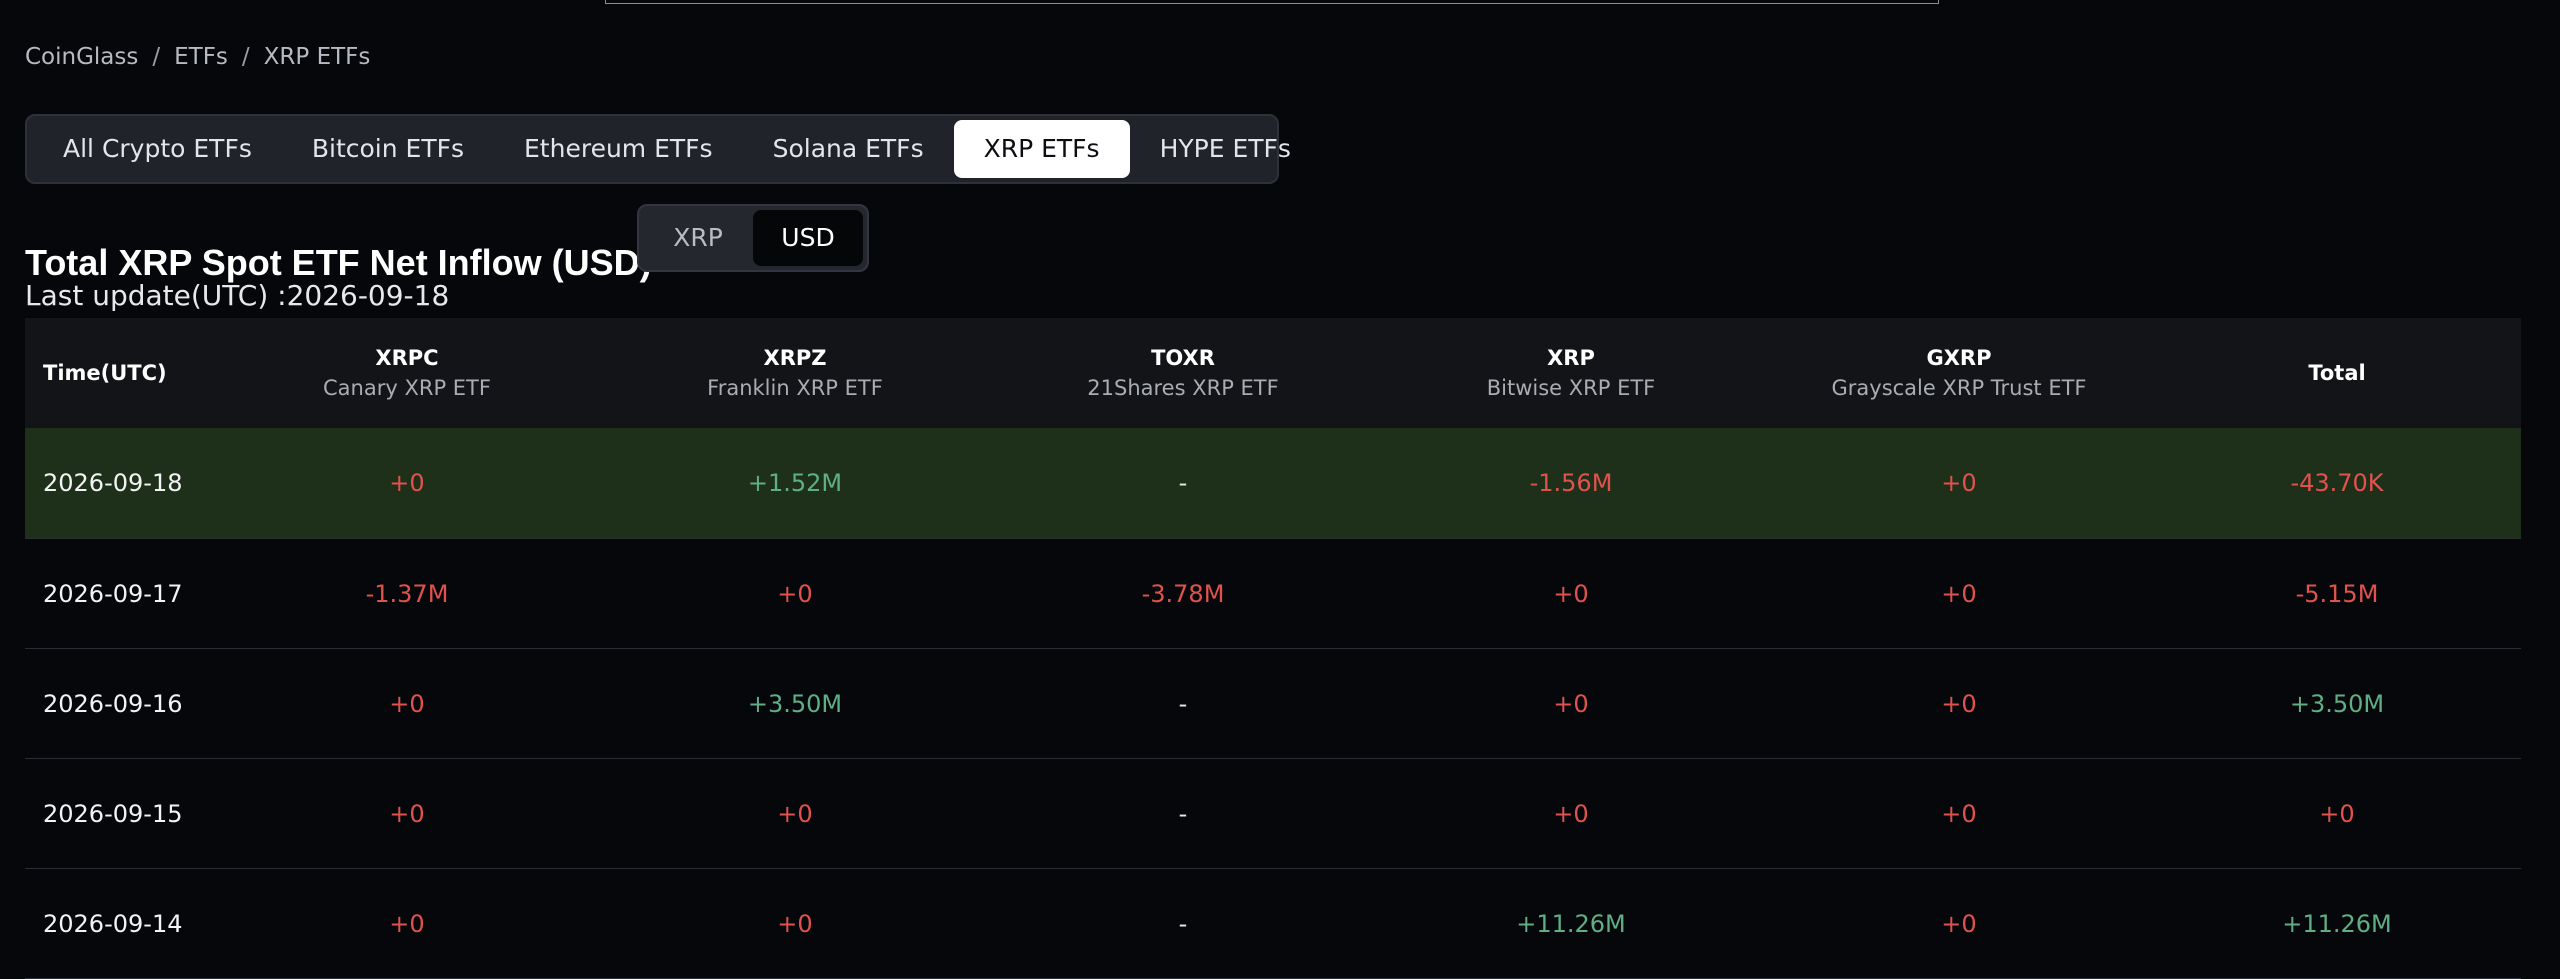 The height and width of the screenshot is (979, 2560). Describe the element at coordinates (795, 703) in the screenshot. I see `flow-cell: +3.50M` at that location.